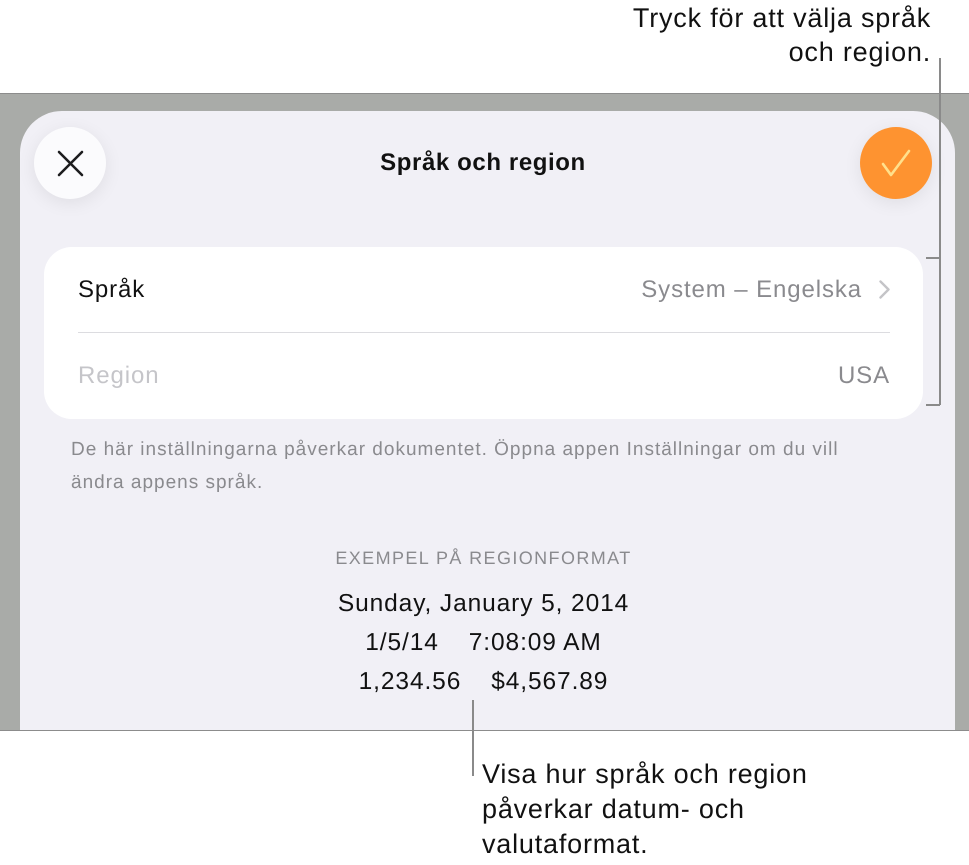 Image resolution: width=969 pixels, height=865 pixels. Describe the element at coordinates (549, 682) in the screenshot. I see `format-example: $4,567.89` at that location.